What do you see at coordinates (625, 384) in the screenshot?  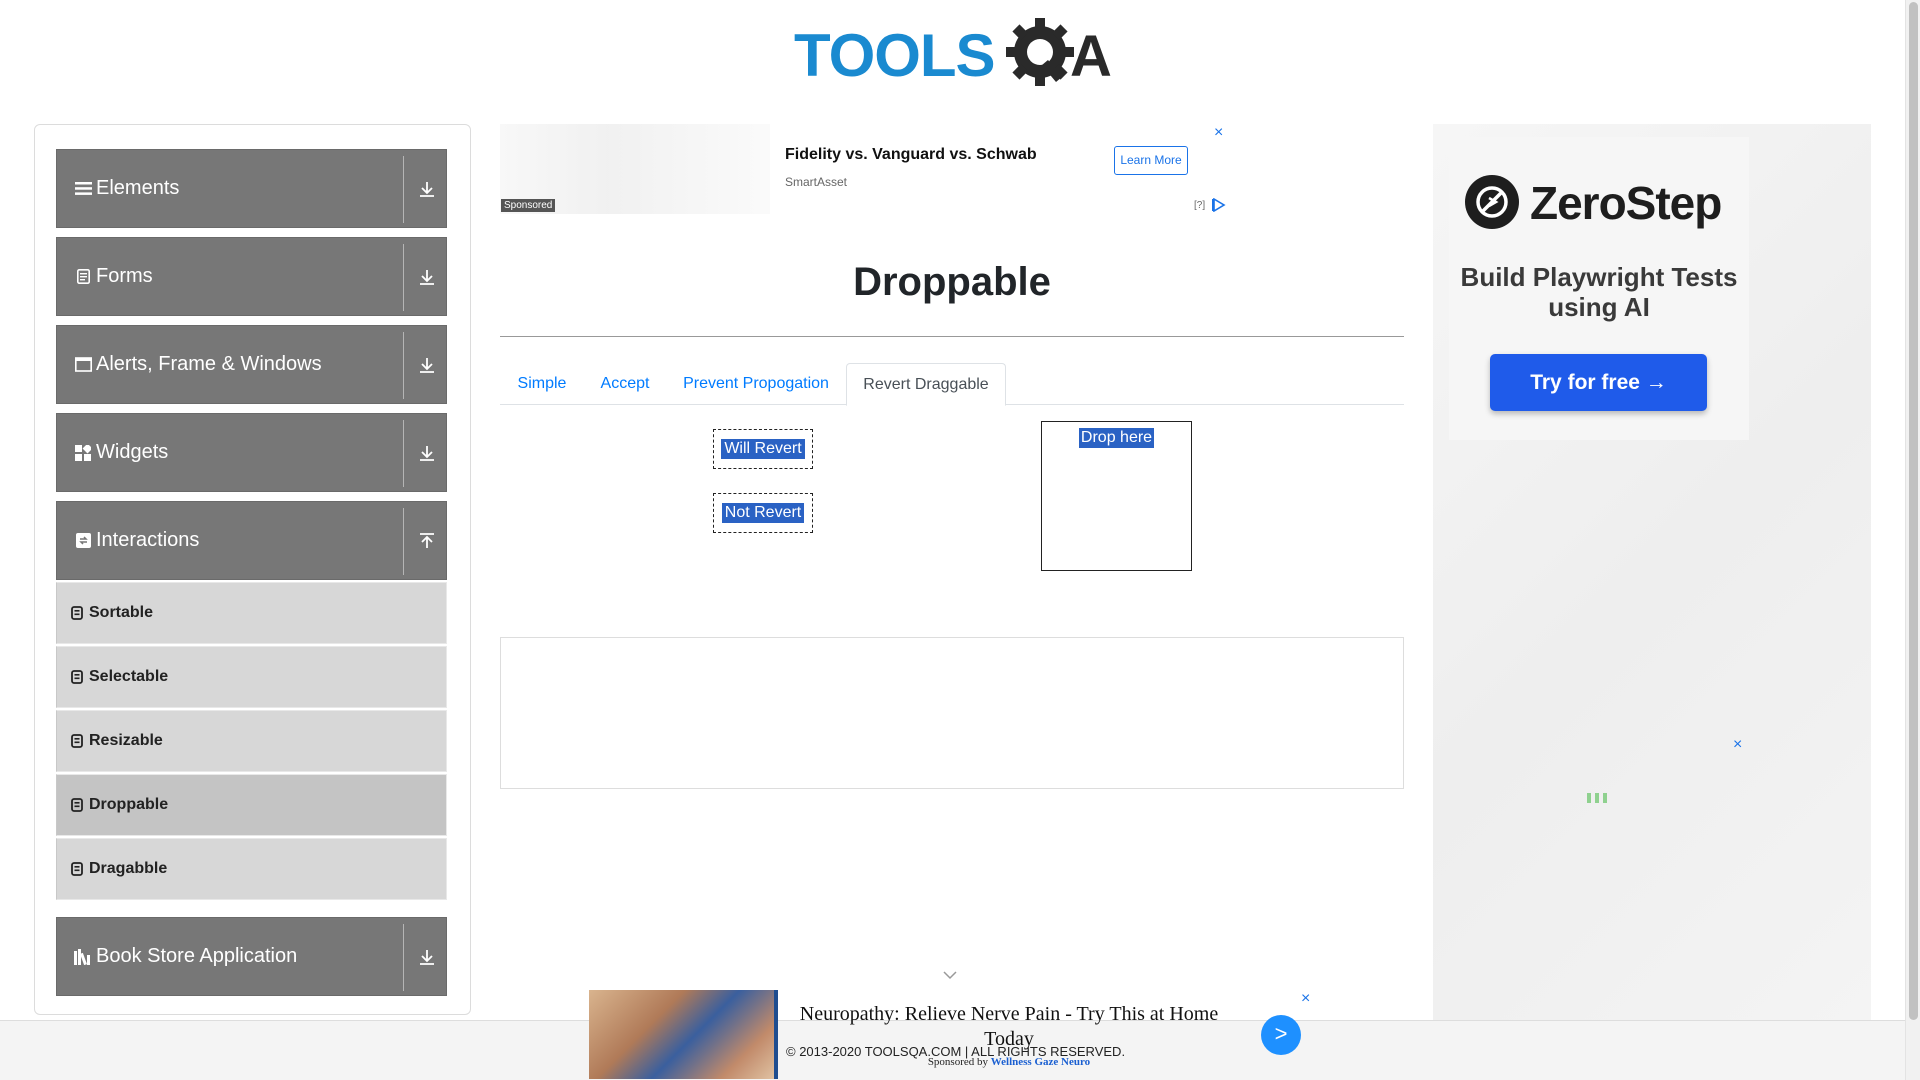 I see `tab-accept: Accept` at bounding box center [625, 384].